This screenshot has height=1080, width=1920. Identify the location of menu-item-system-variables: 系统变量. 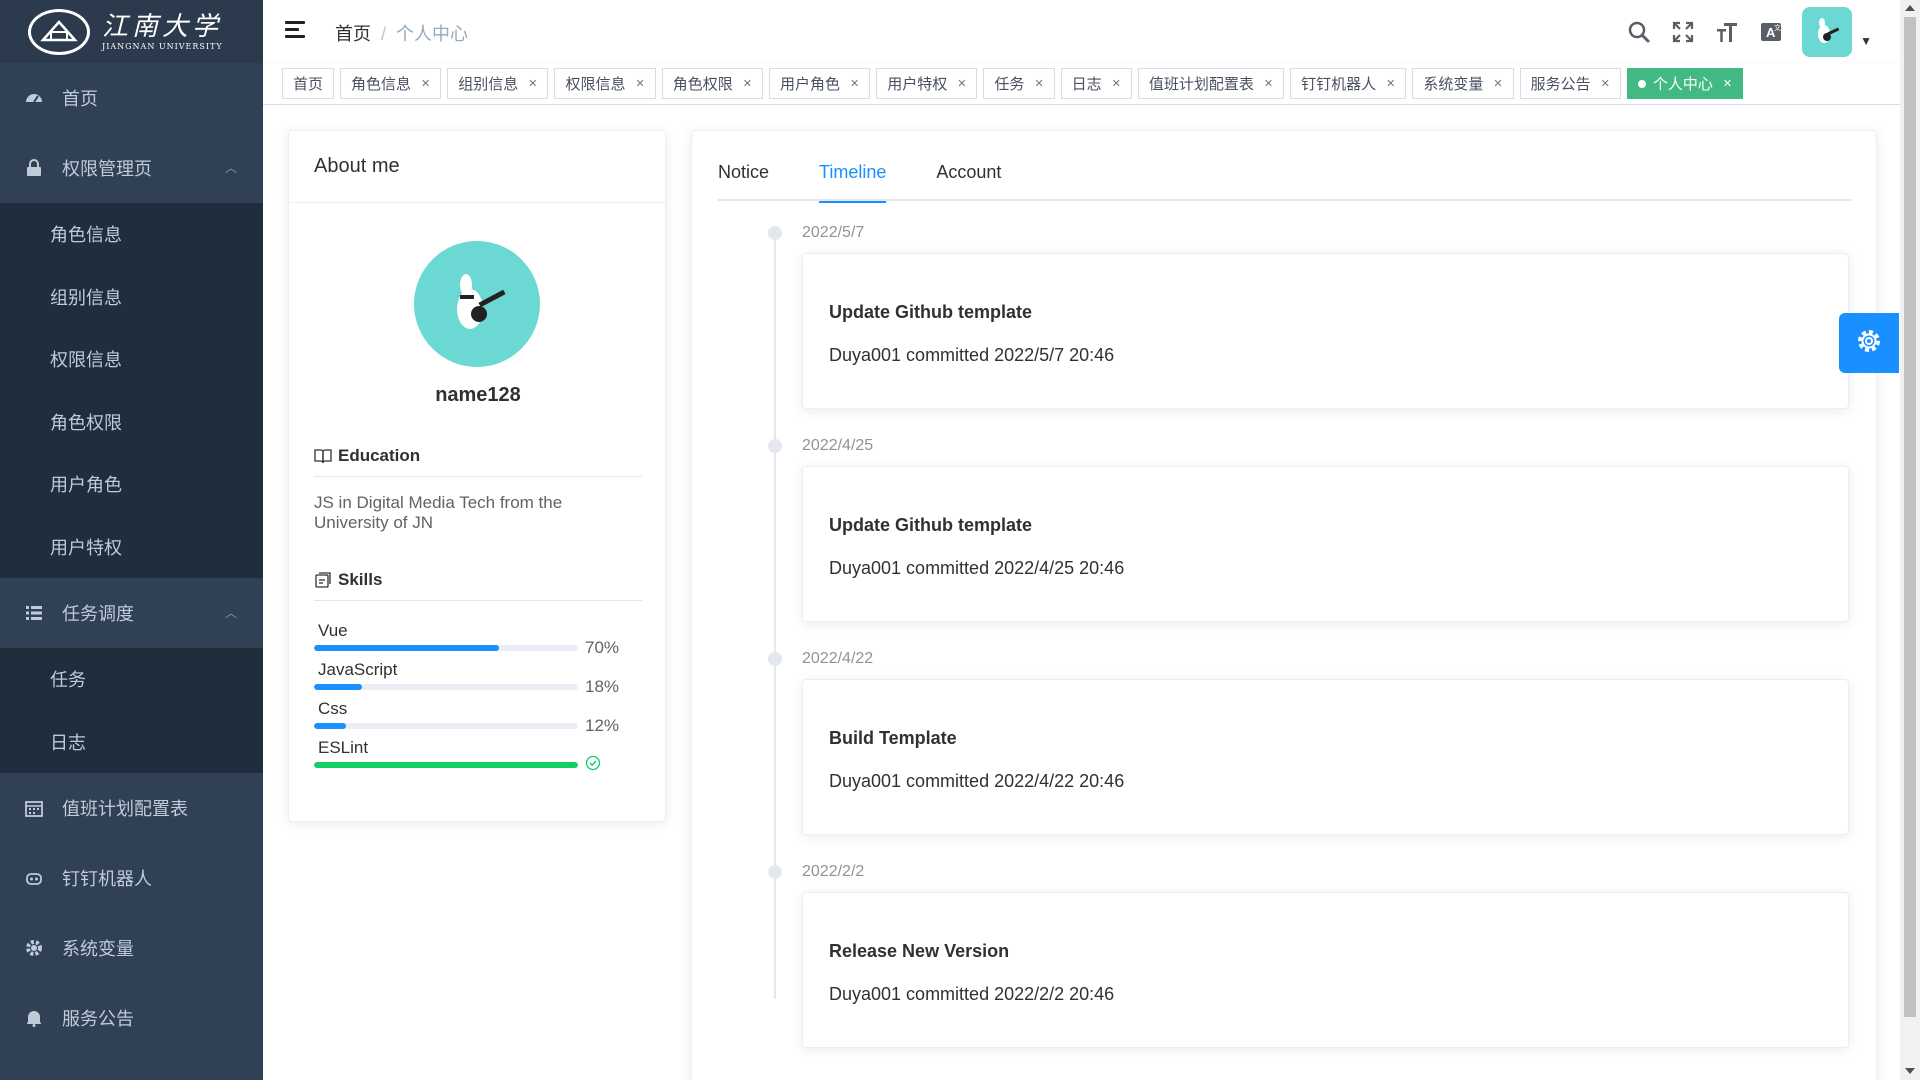
(131, 948).